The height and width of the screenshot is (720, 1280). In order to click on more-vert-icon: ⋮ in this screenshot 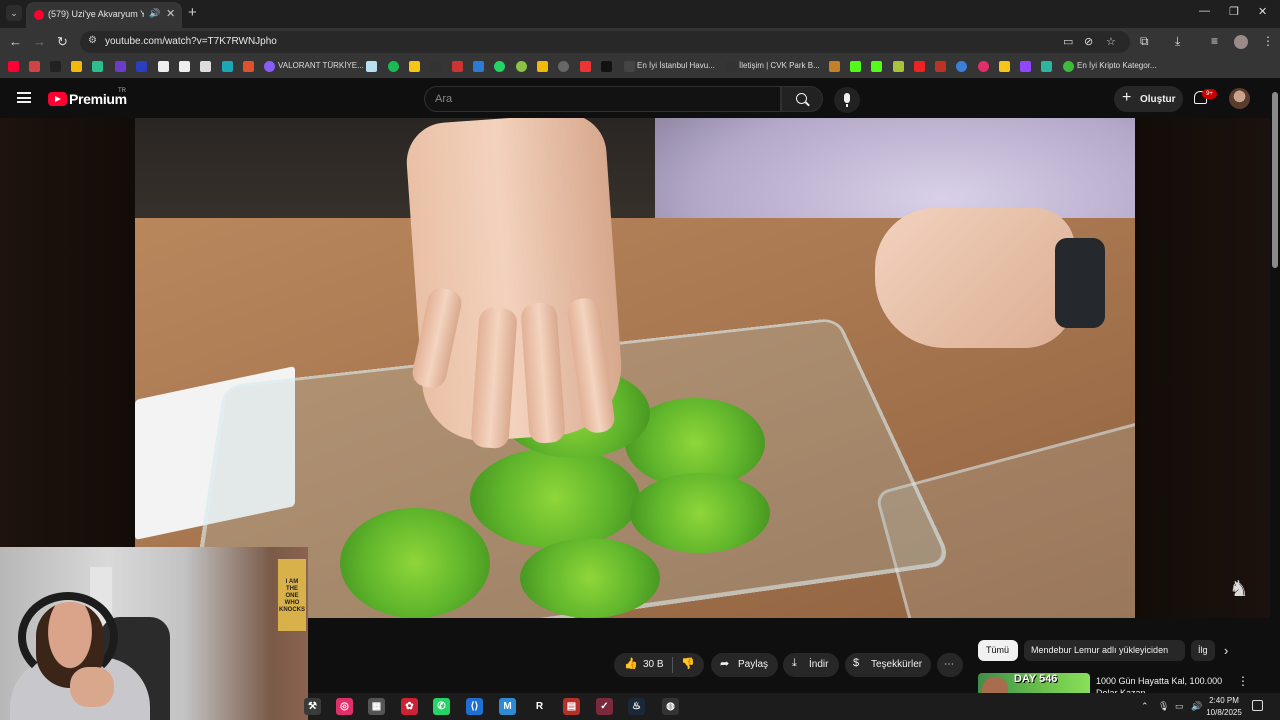, I will do `click(1243, 681)`.